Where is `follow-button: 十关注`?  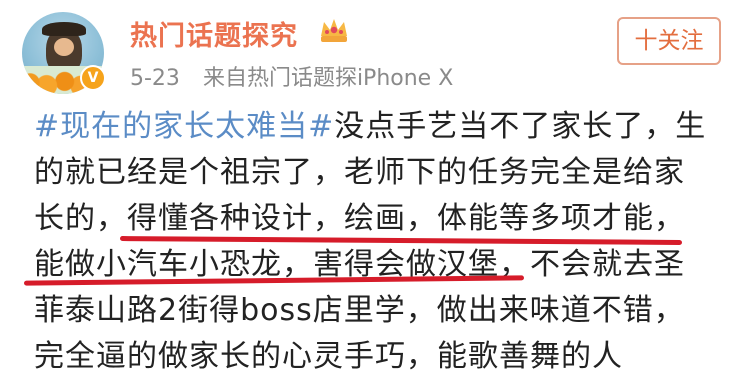 follow-button: 十关注 is located at coordinates (669, 41).